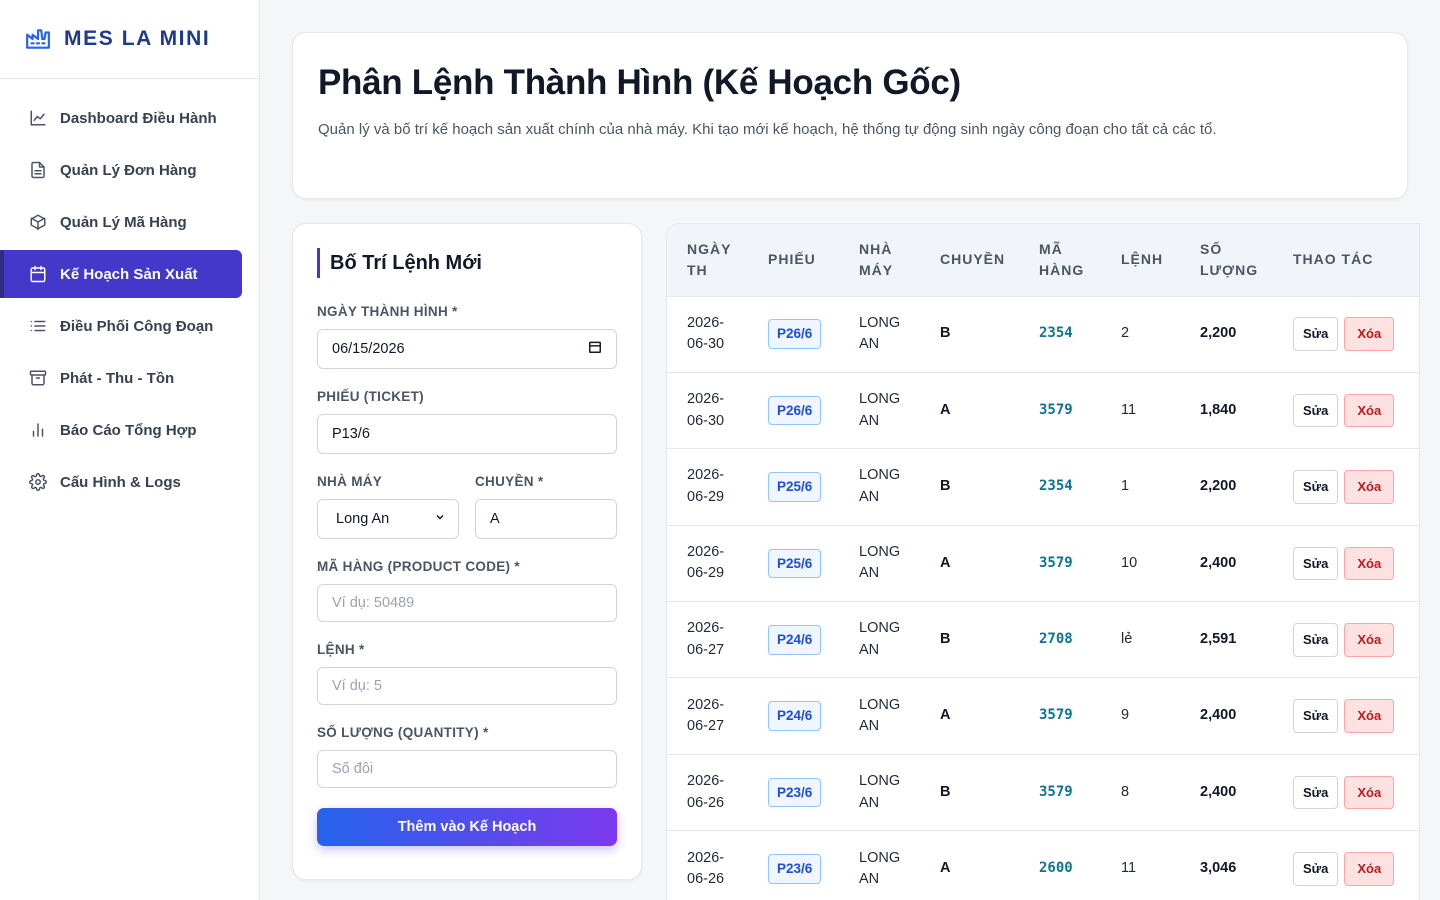  I want to click on cell-order: 10, so click(1129, 562).